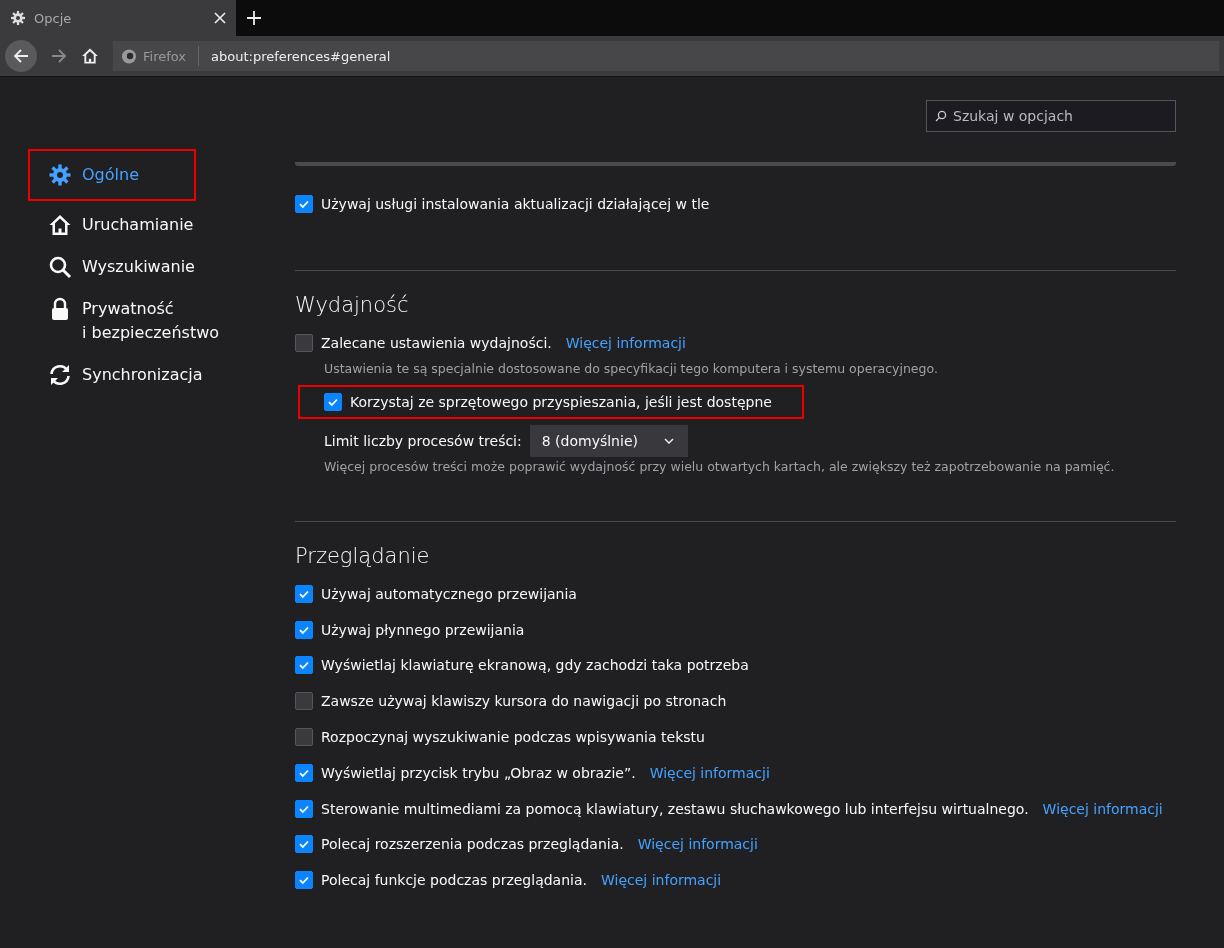  I want to click on option-label: Sterowanie multimediami za pomocą klawiatury, zestawu słuchawkowego lub interfejsu wirtualnego., so click(675, 808).